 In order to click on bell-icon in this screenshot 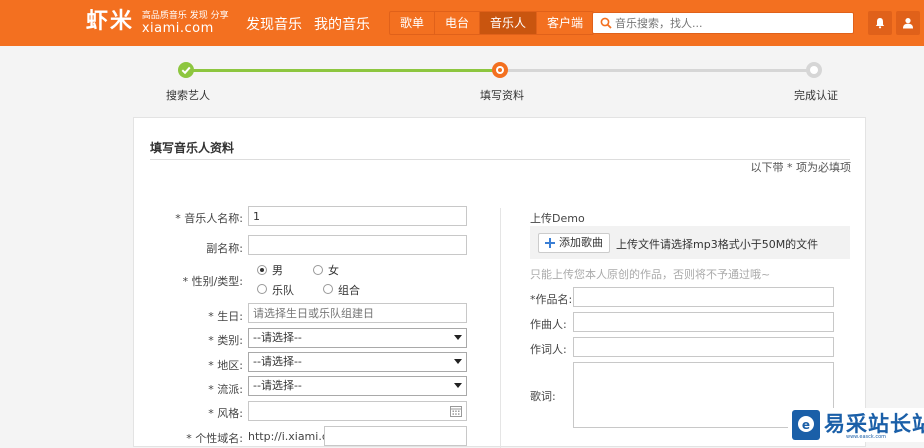, I will do `click(880, 23)`.